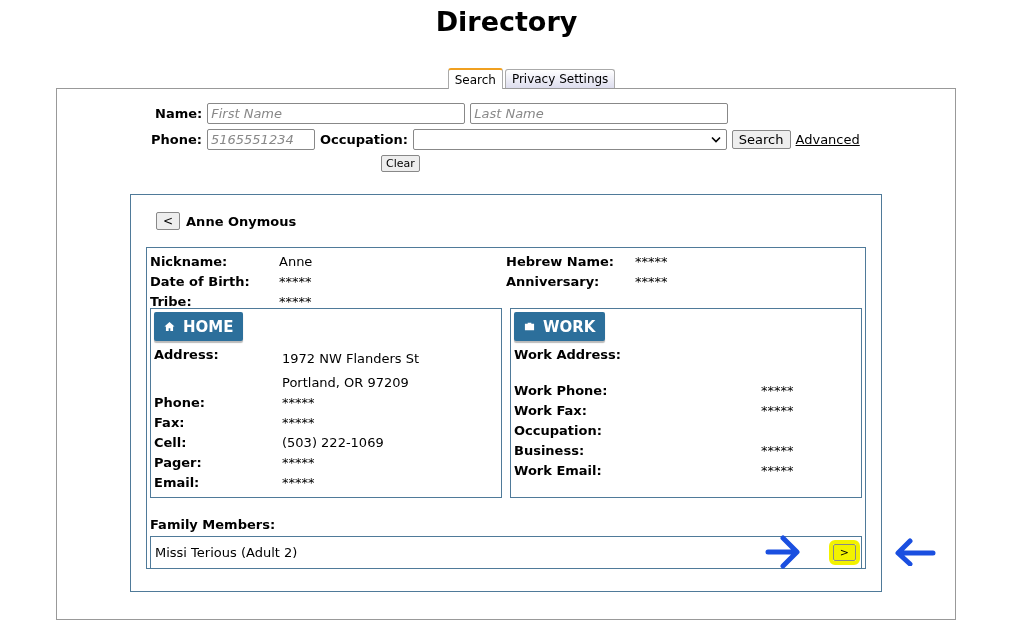 Image resolution: width=1013 pixels, height=632 pixels. Describe the element at coordinates (168, 221) in the screenshot. I see `back-button: <` at that location.